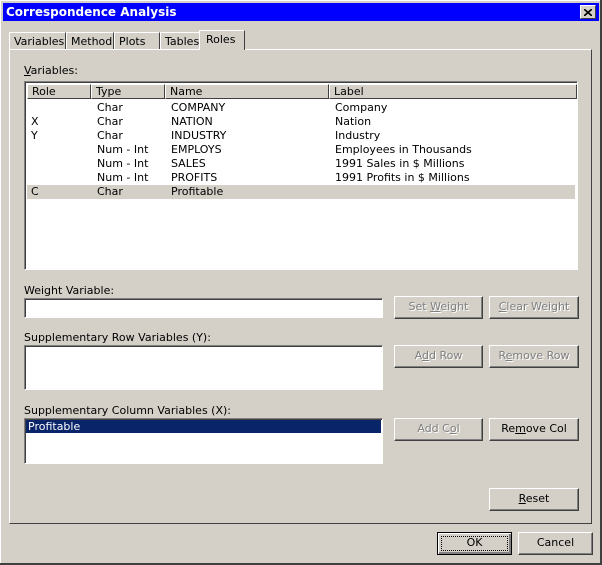 The height and width of the screenshot is (565, 602). I want to click on cell-name: COMPANY, so click(198, 107).